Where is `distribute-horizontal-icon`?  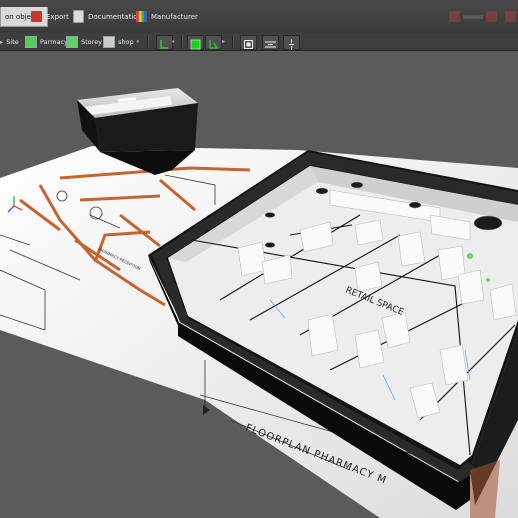
distribute-horizontal-icon is located at coordinates (270, 44).